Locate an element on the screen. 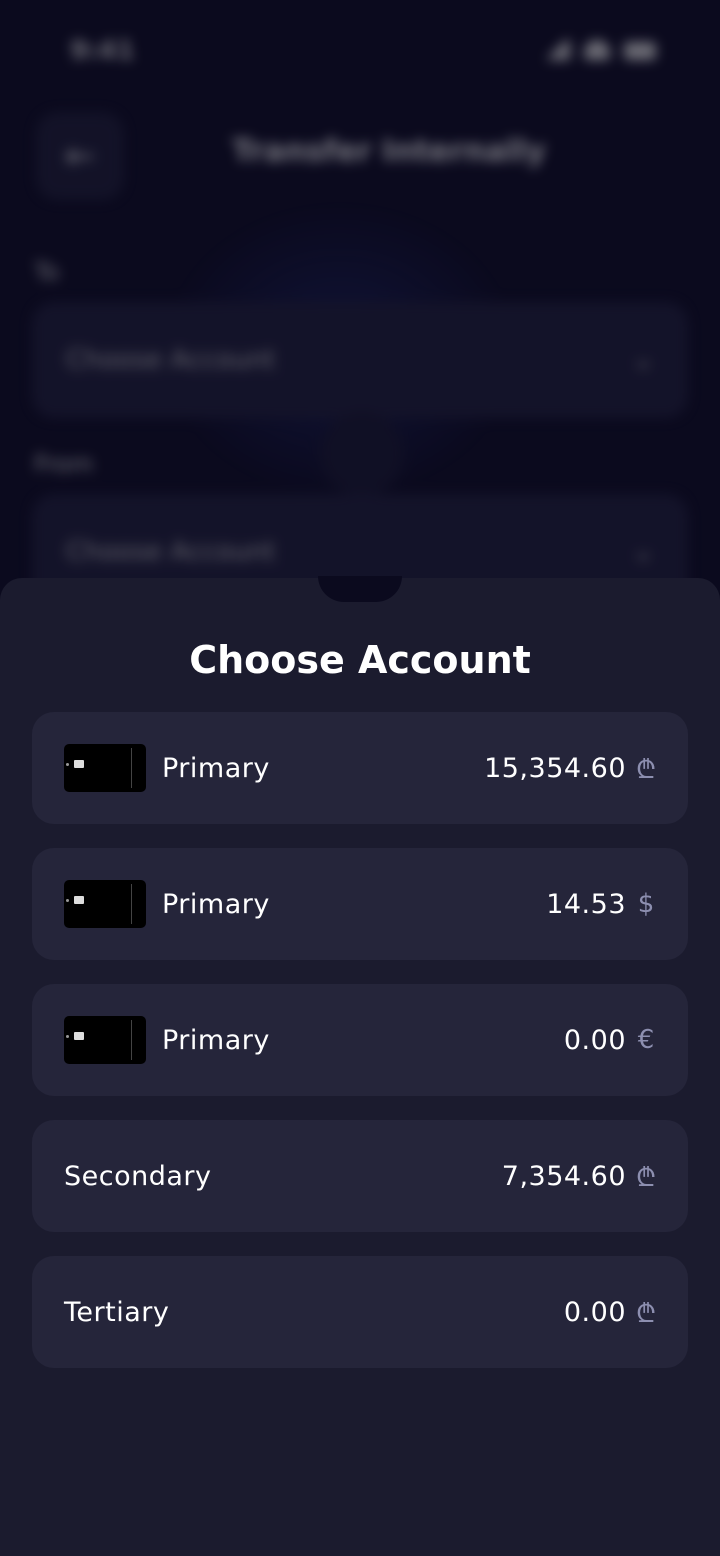 This screenshot has width=720, height=1556. back-button: ← is located at coordinates (80, 156).